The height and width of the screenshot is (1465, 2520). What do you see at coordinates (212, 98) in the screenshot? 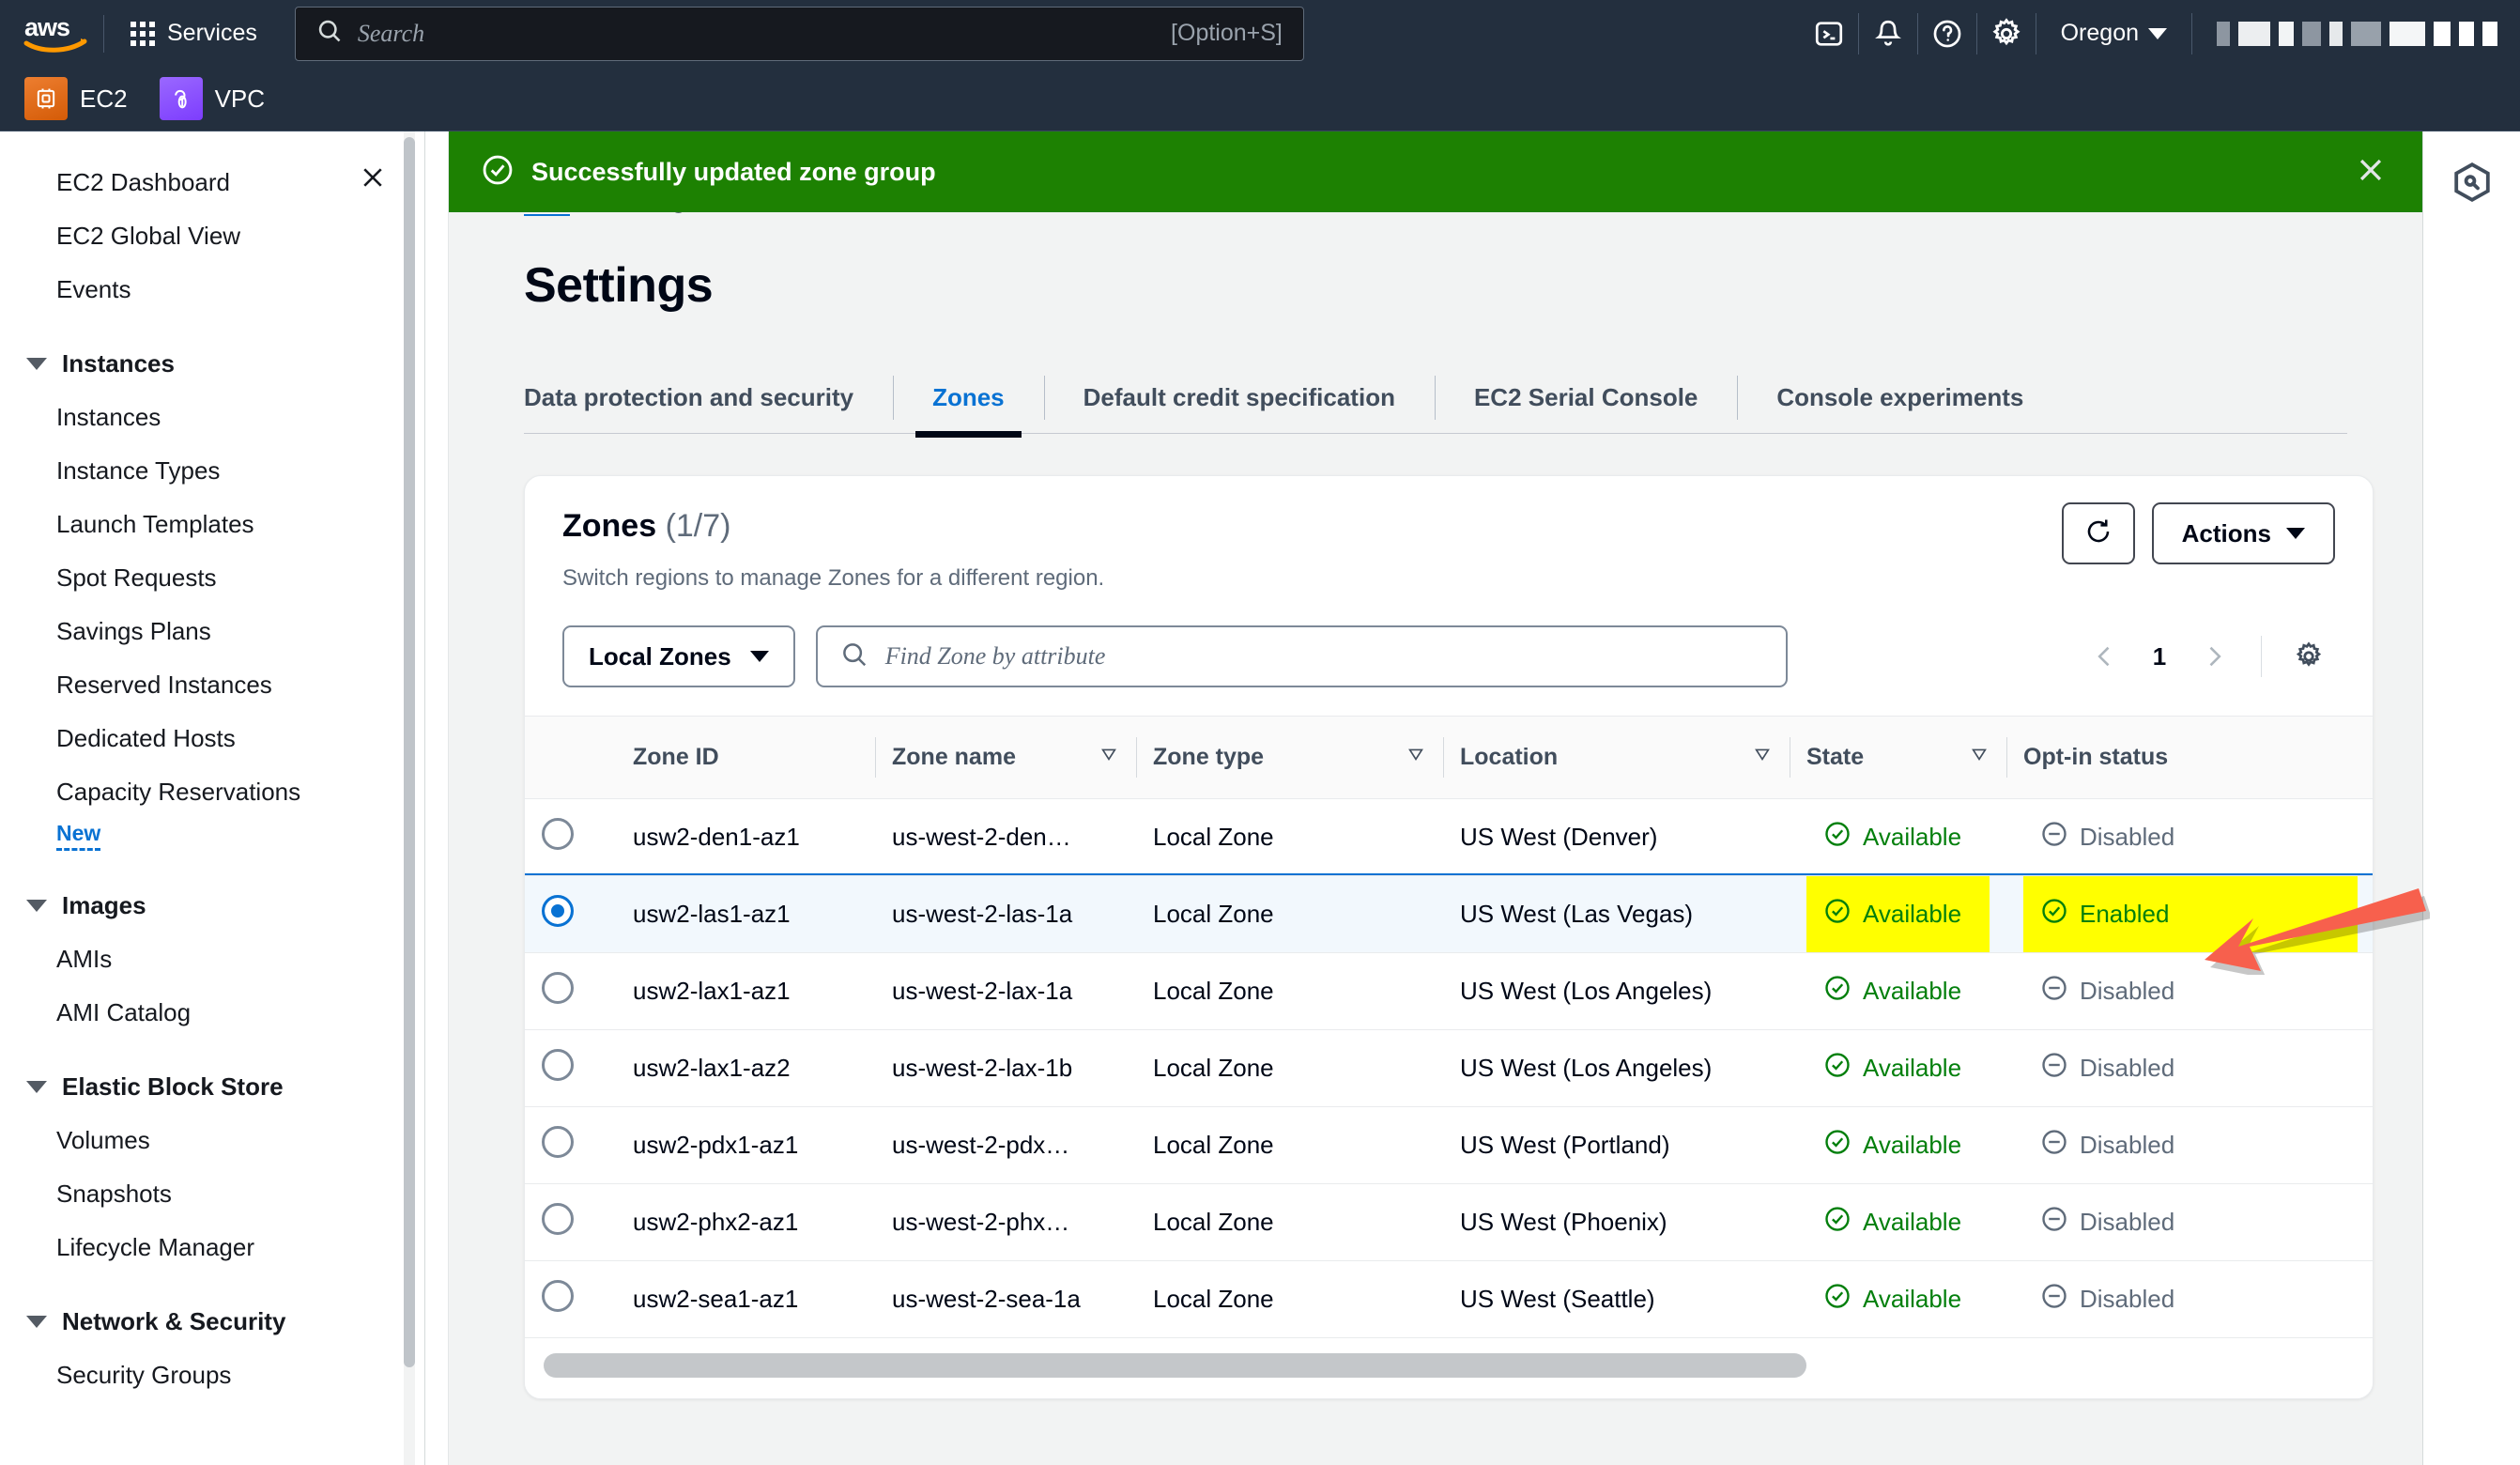
I see `service-shortcut-vpc: VPC` at bounding box center [212, 98].